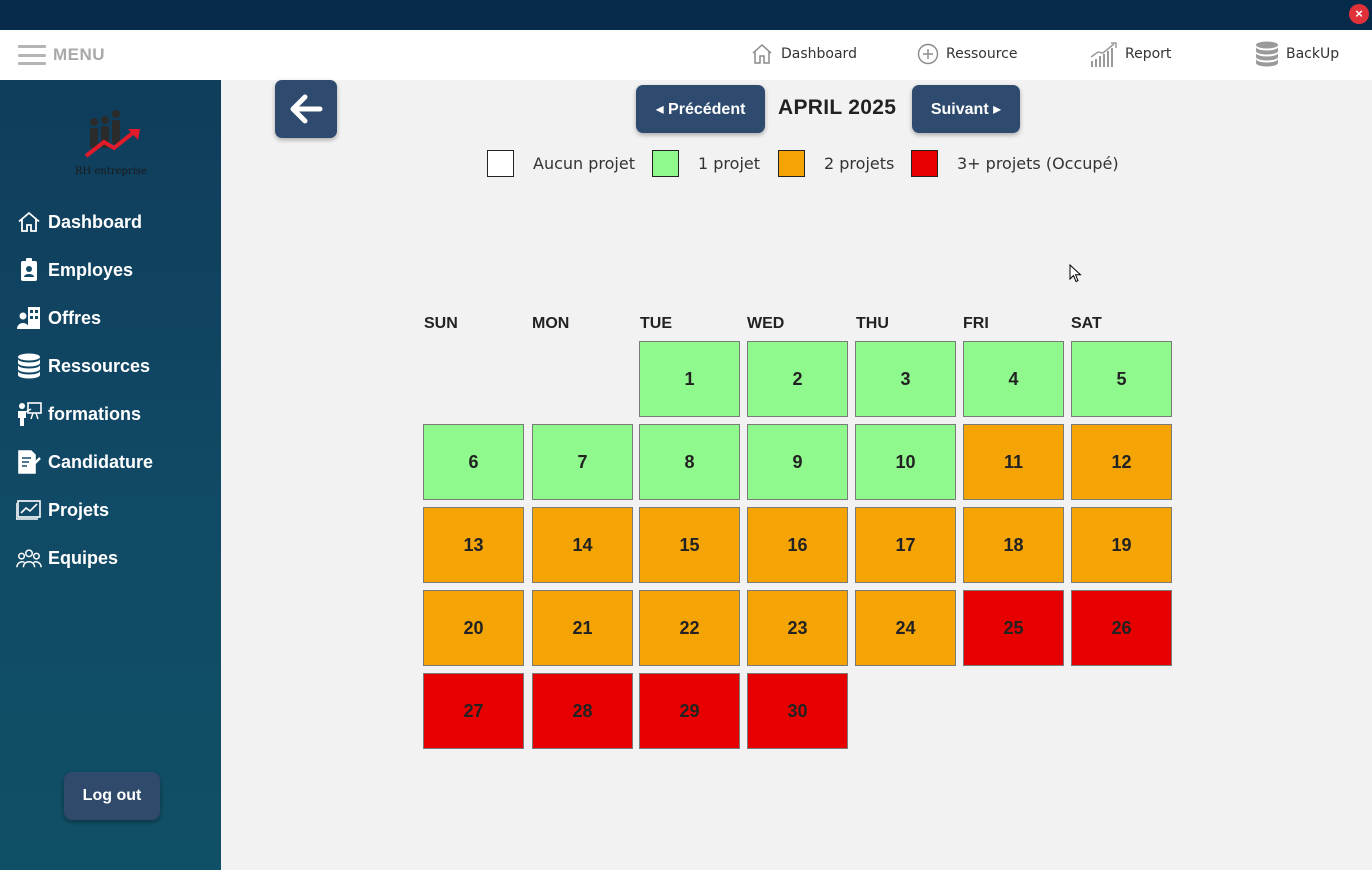 The image size is (1372, 870). Describe the element at coordinates (99, 365) in the screenshot. I see `sidebar-item-label: Ressources` at that location.